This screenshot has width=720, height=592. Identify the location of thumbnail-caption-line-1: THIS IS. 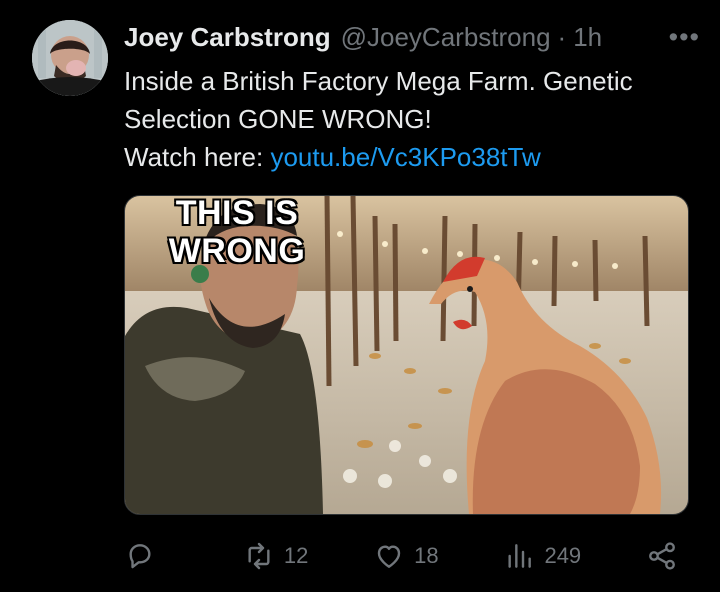
(237, 213).